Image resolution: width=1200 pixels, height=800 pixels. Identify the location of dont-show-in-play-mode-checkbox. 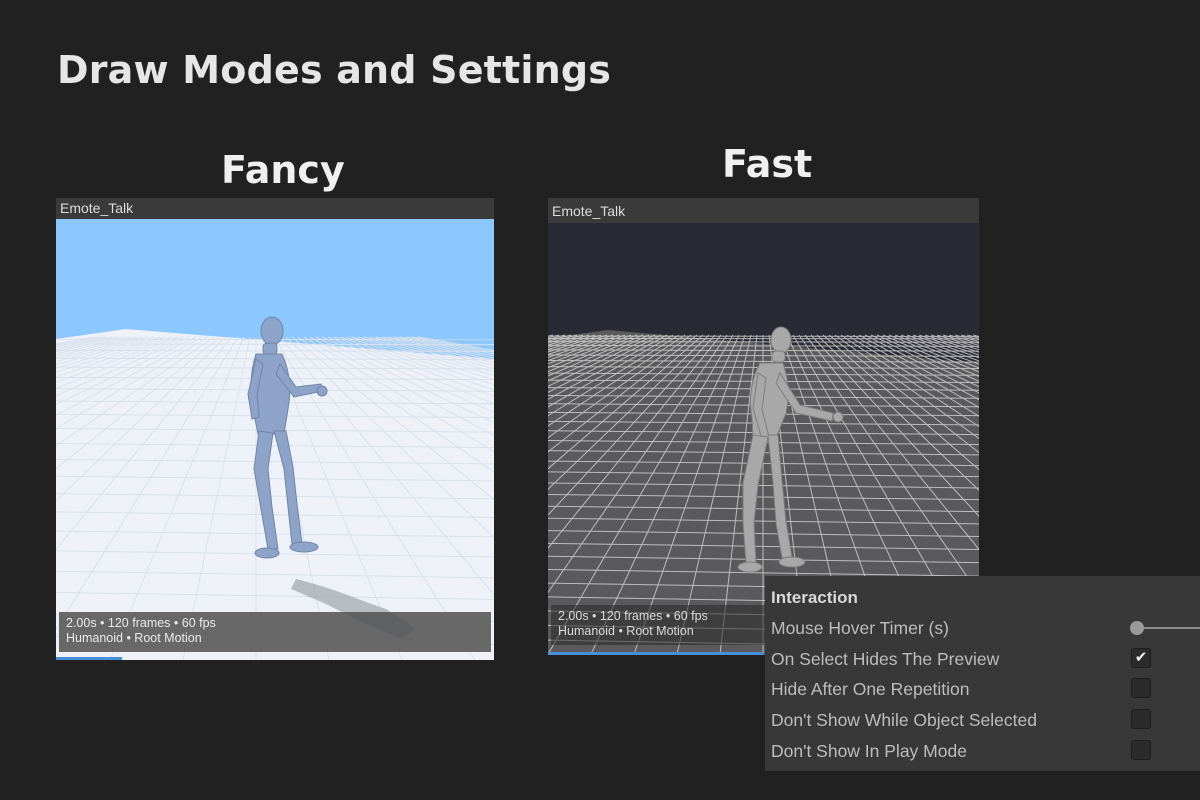
(1141, 750).